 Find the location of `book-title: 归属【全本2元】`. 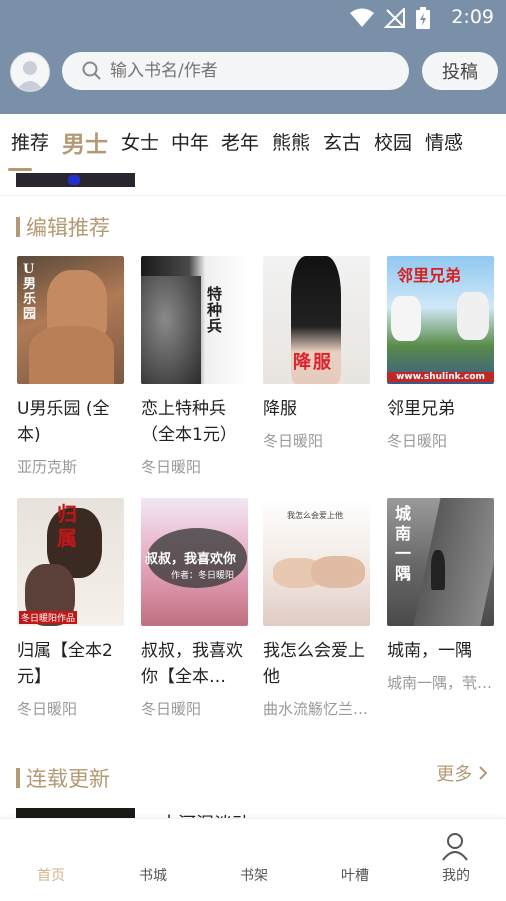

book-title: 归属【全本2元】 is located at coordinates (71, 664).